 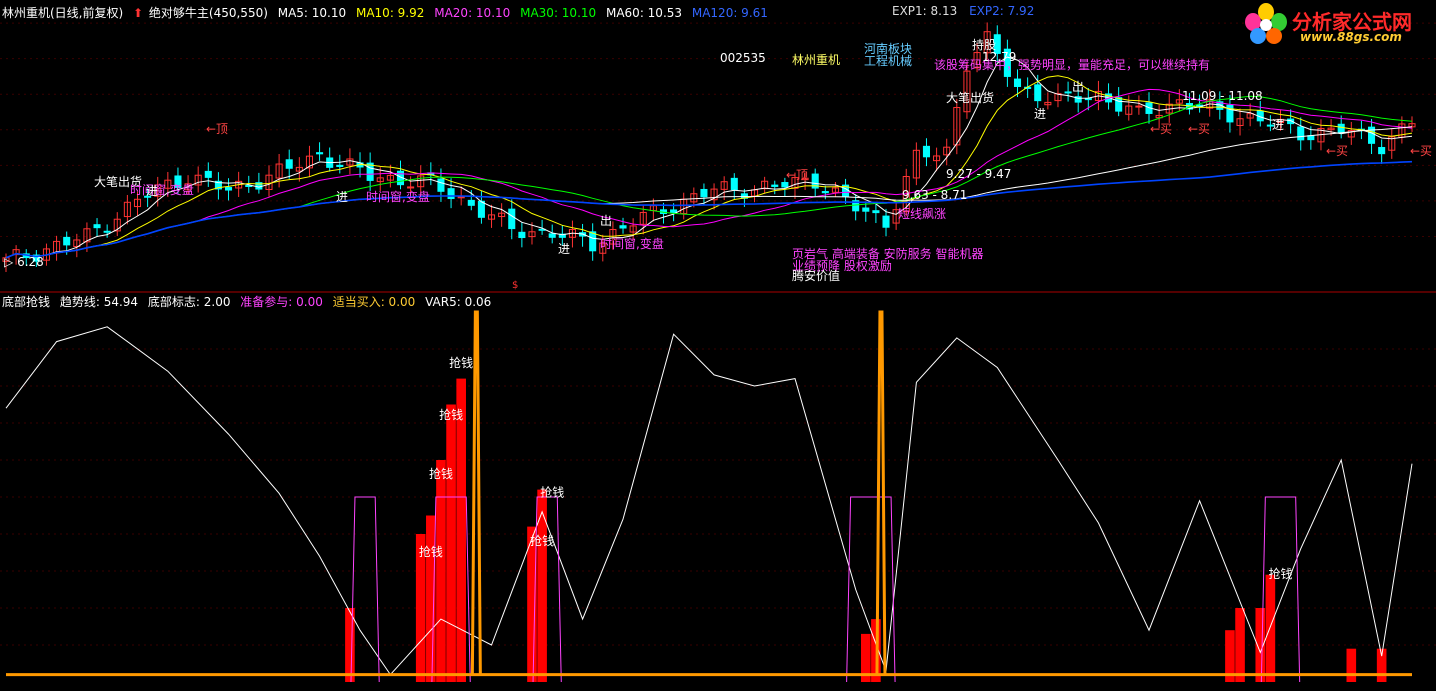 I want to click on buy-label-1: ←买, so click(x=1161, y=129).